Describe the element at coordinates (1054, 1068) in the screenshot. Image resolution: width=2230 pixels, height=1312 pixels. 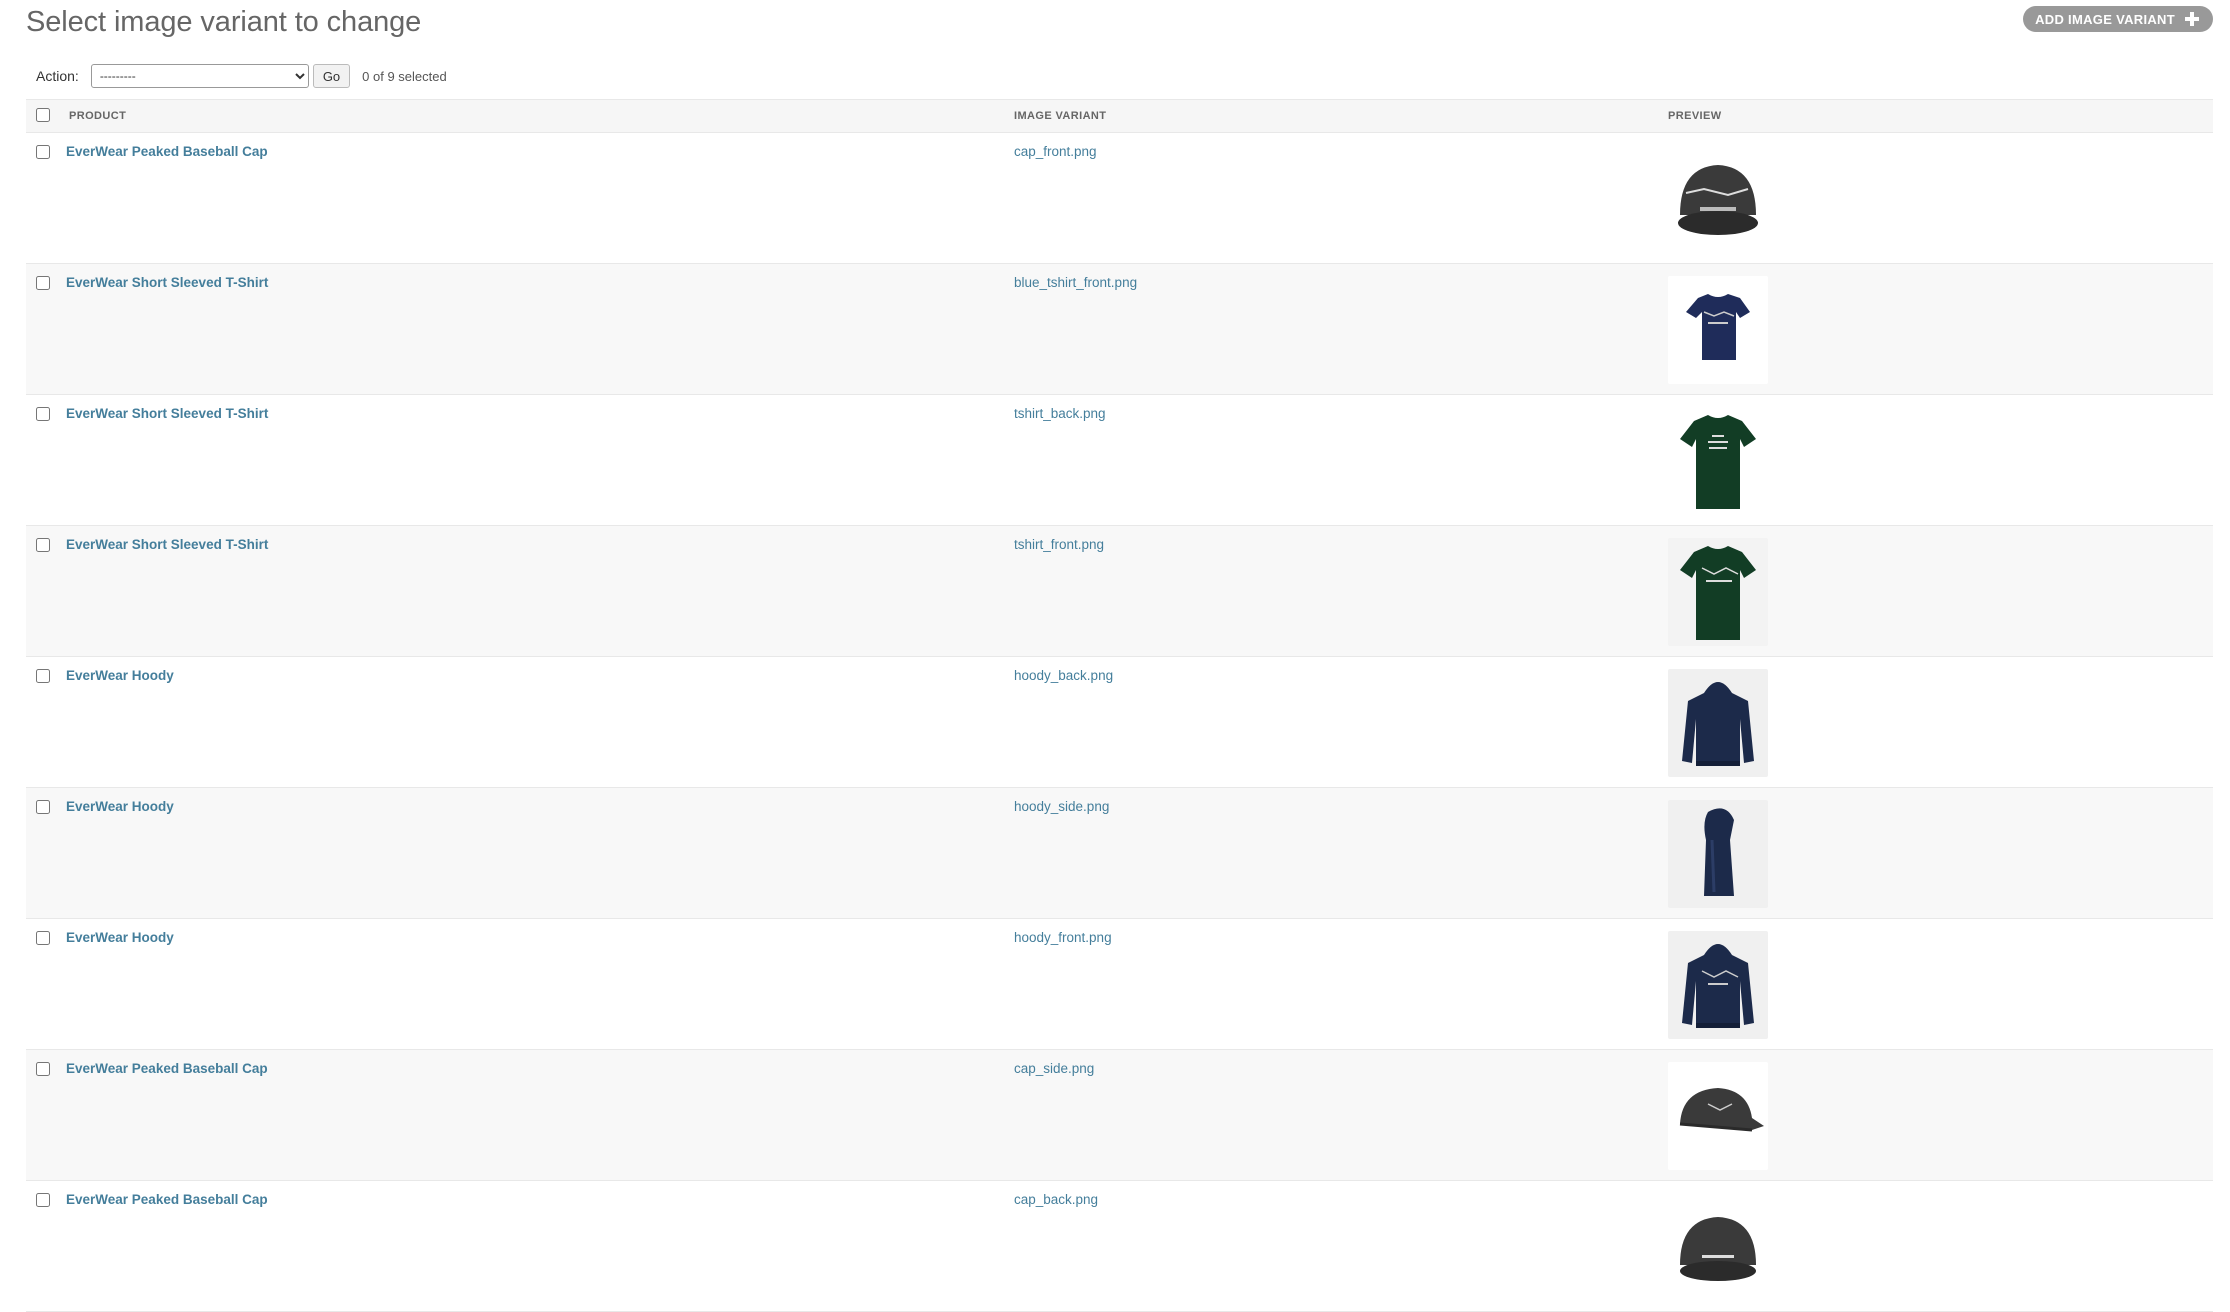
I see `image-variant-link: cap_side.png` at that location.